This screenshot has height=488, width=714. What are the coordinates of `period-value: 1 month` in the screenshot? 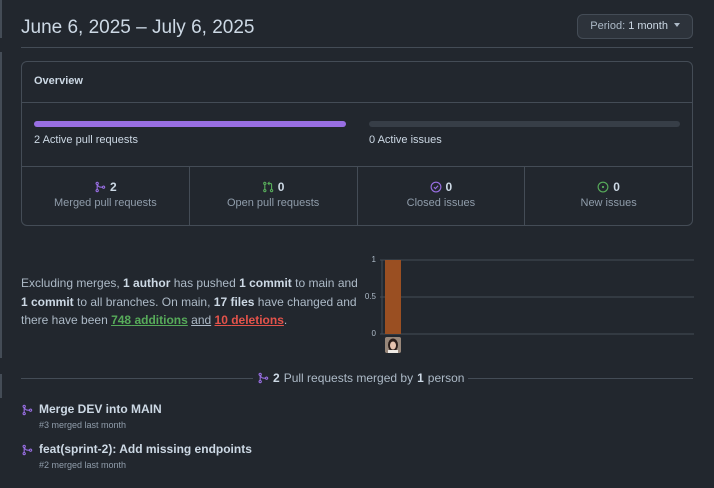 It's located at (648, 26).